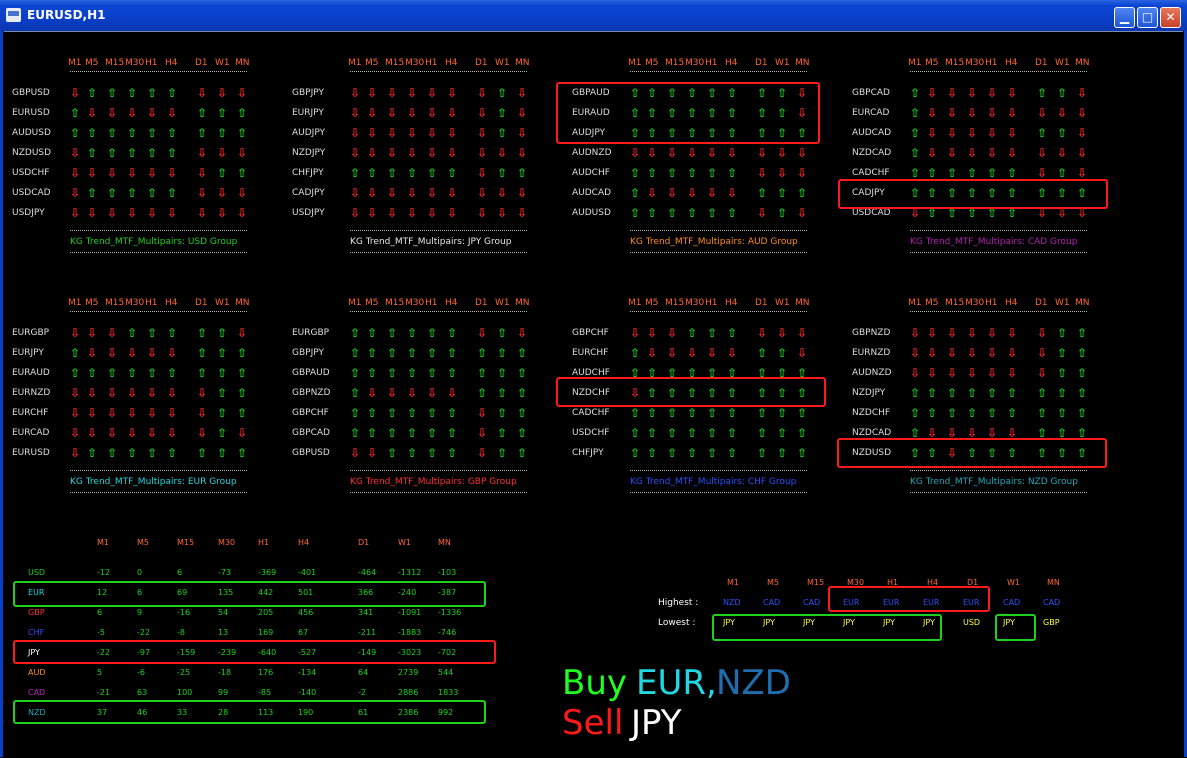  Describe the element at coordinates (201, 303) in the screenshot. I see `timeframe-header: D1` at that location.